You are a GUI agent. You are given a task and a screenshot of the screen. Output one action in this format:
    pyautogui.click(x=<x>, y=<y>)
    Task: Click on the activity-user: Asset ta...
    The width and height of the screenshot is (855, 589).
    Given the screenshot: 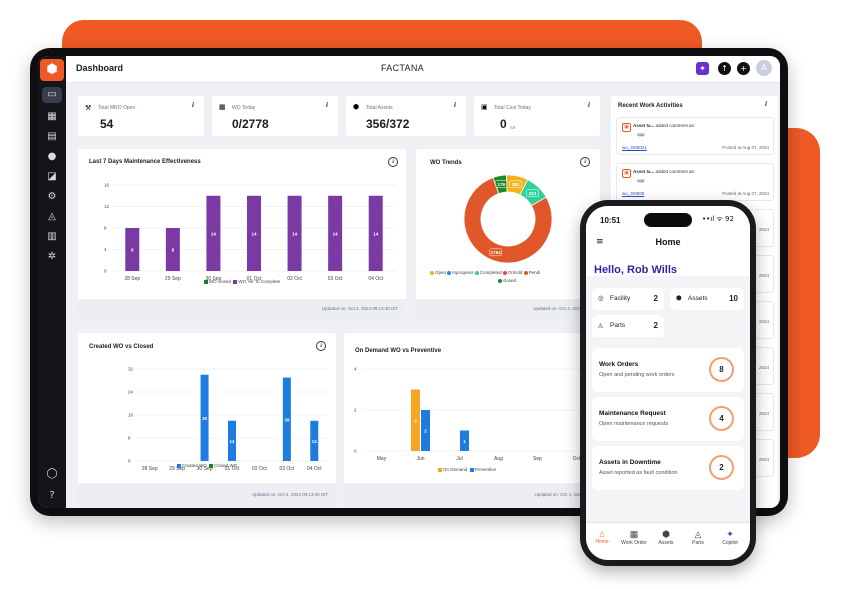 What is the action you would take?
    pyautogui.click(x=644, y=171)
    